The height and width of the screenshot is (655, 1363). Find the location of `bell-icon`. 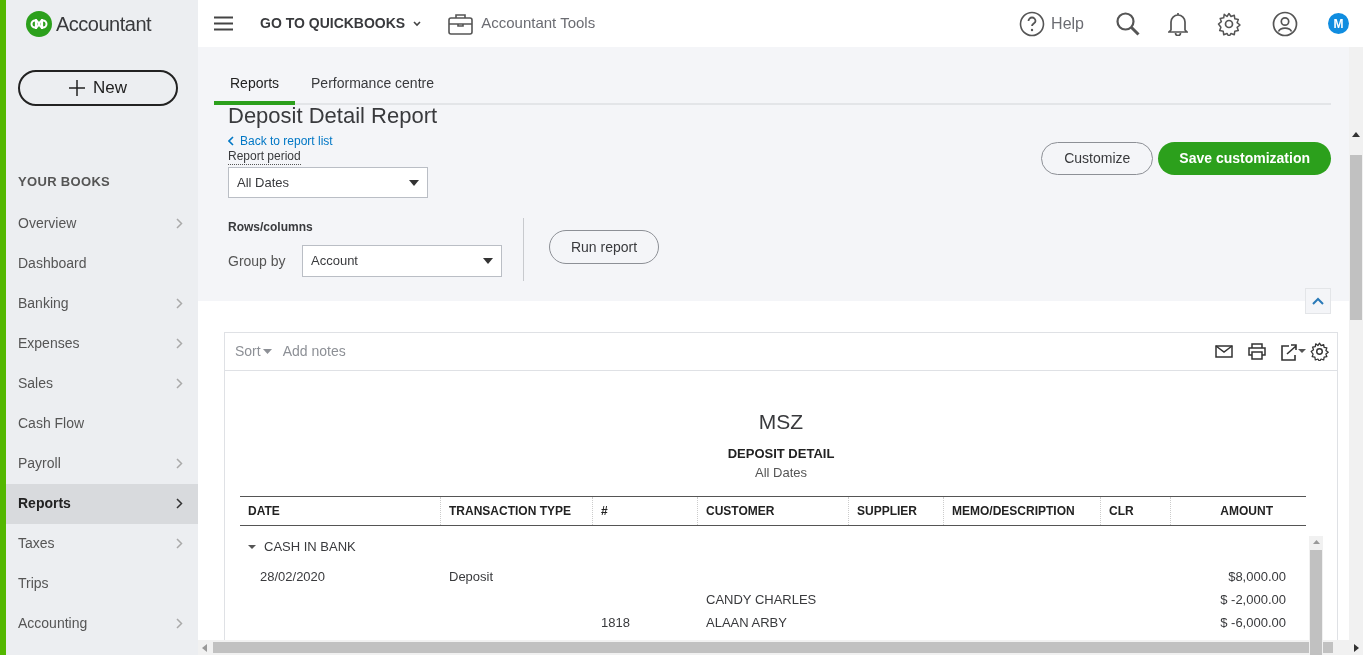

bell-icon is located at coordinates (1178, 23).